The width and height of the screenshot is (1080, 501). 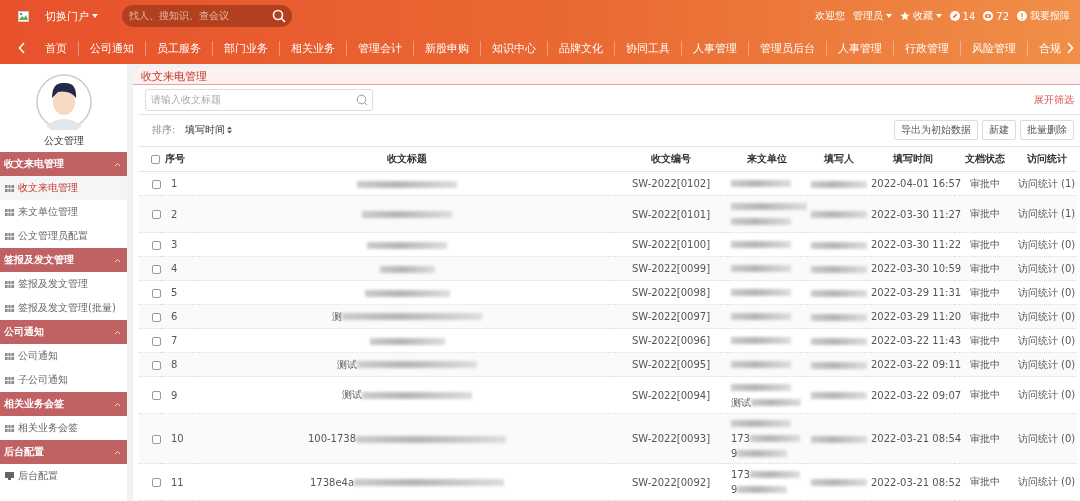 What do you see at coordinates (111, 48) in the screenshot?
I see `nav-item: 公司通知` at bounding box center [111, 48].